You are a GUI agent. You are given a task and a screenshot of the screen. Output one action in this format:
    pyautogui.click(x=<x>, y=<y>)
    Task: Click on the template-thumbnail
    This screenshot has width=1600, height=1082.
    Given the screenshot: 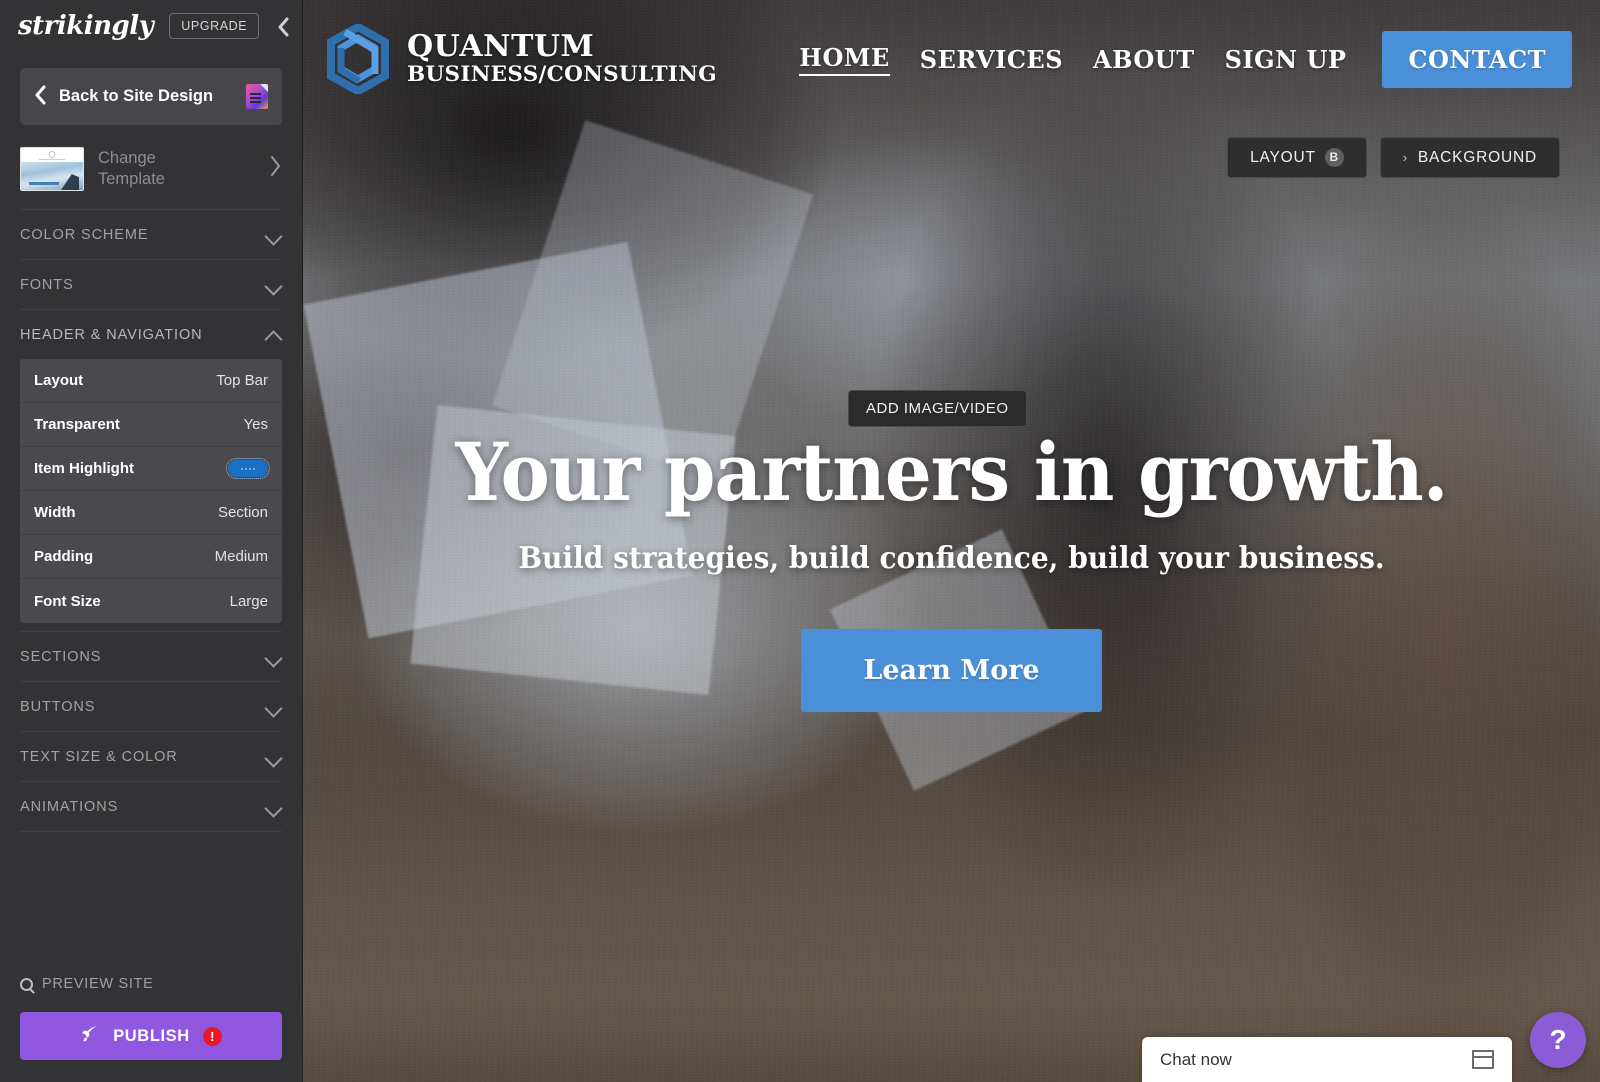 What is the action you would take?
    pyautogui.click(x=52, y=169)
    